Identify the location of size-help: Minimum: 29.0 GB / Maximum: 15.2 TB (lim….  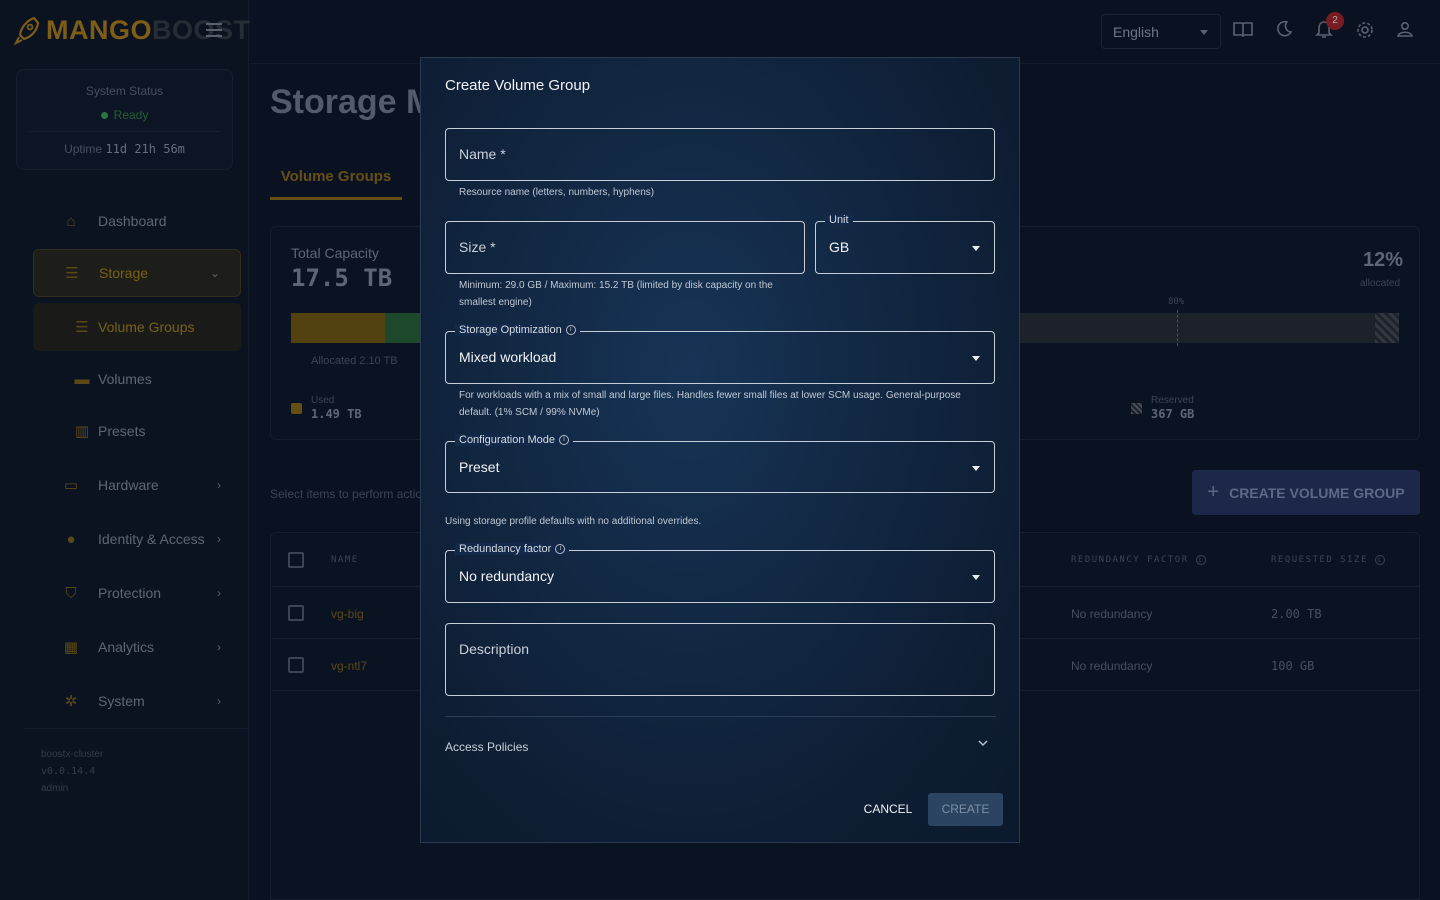
(616, 294).